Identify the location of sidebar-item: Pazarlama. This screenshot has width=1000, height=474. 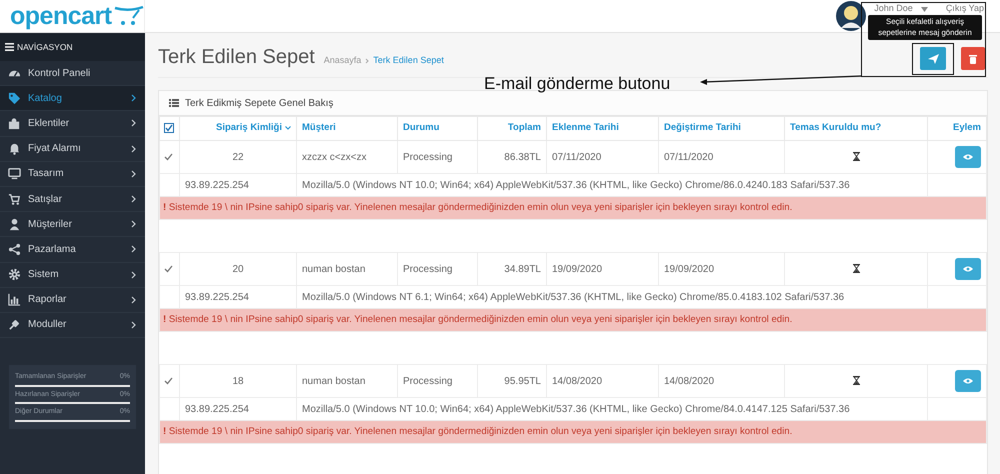
(72, 249).